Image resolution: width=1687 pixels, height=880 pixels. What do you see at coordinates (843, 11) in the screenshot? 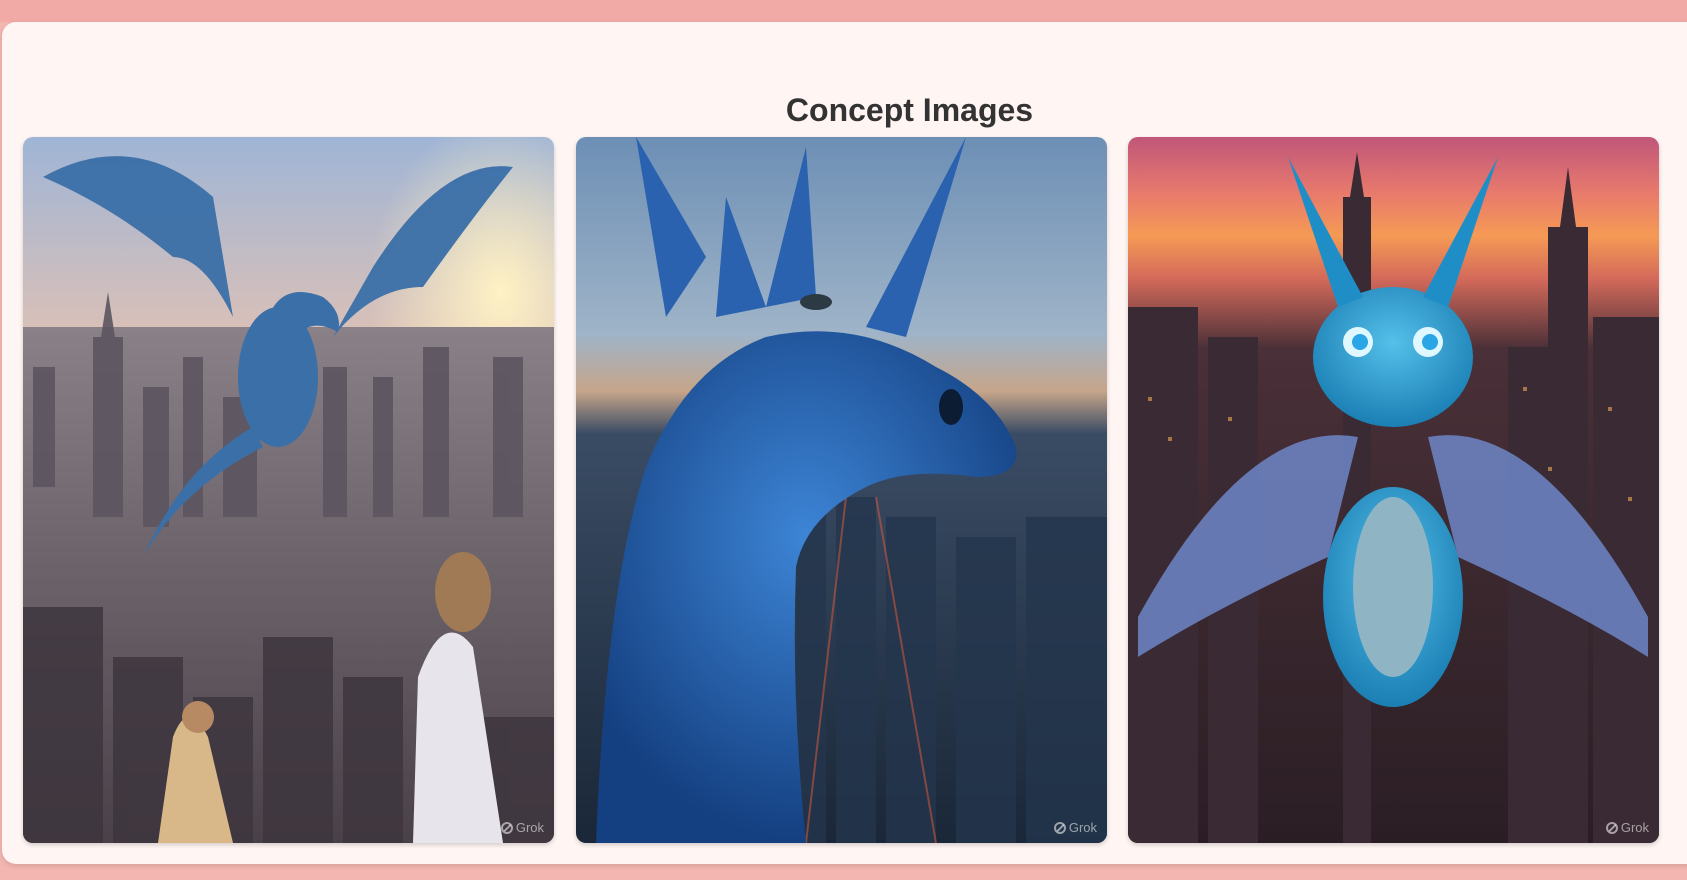
I see `top-band` at bounding box center [843, 11].